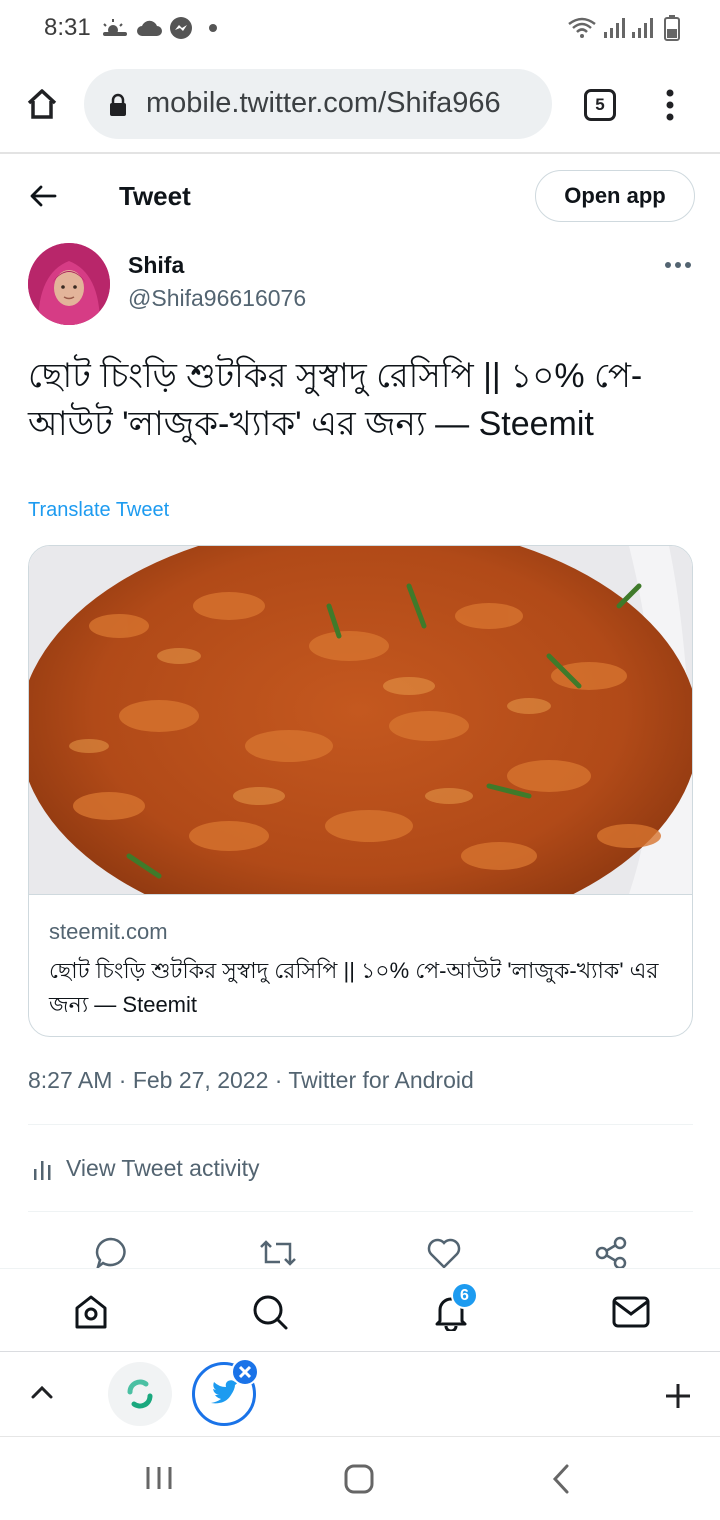 This screenshot has width=720, height=1520. What do you see at coordinates (98, 510) in the screenshot?
I see `translate-tweet-link: Translate Tweet` at bounding box center [98, 510].